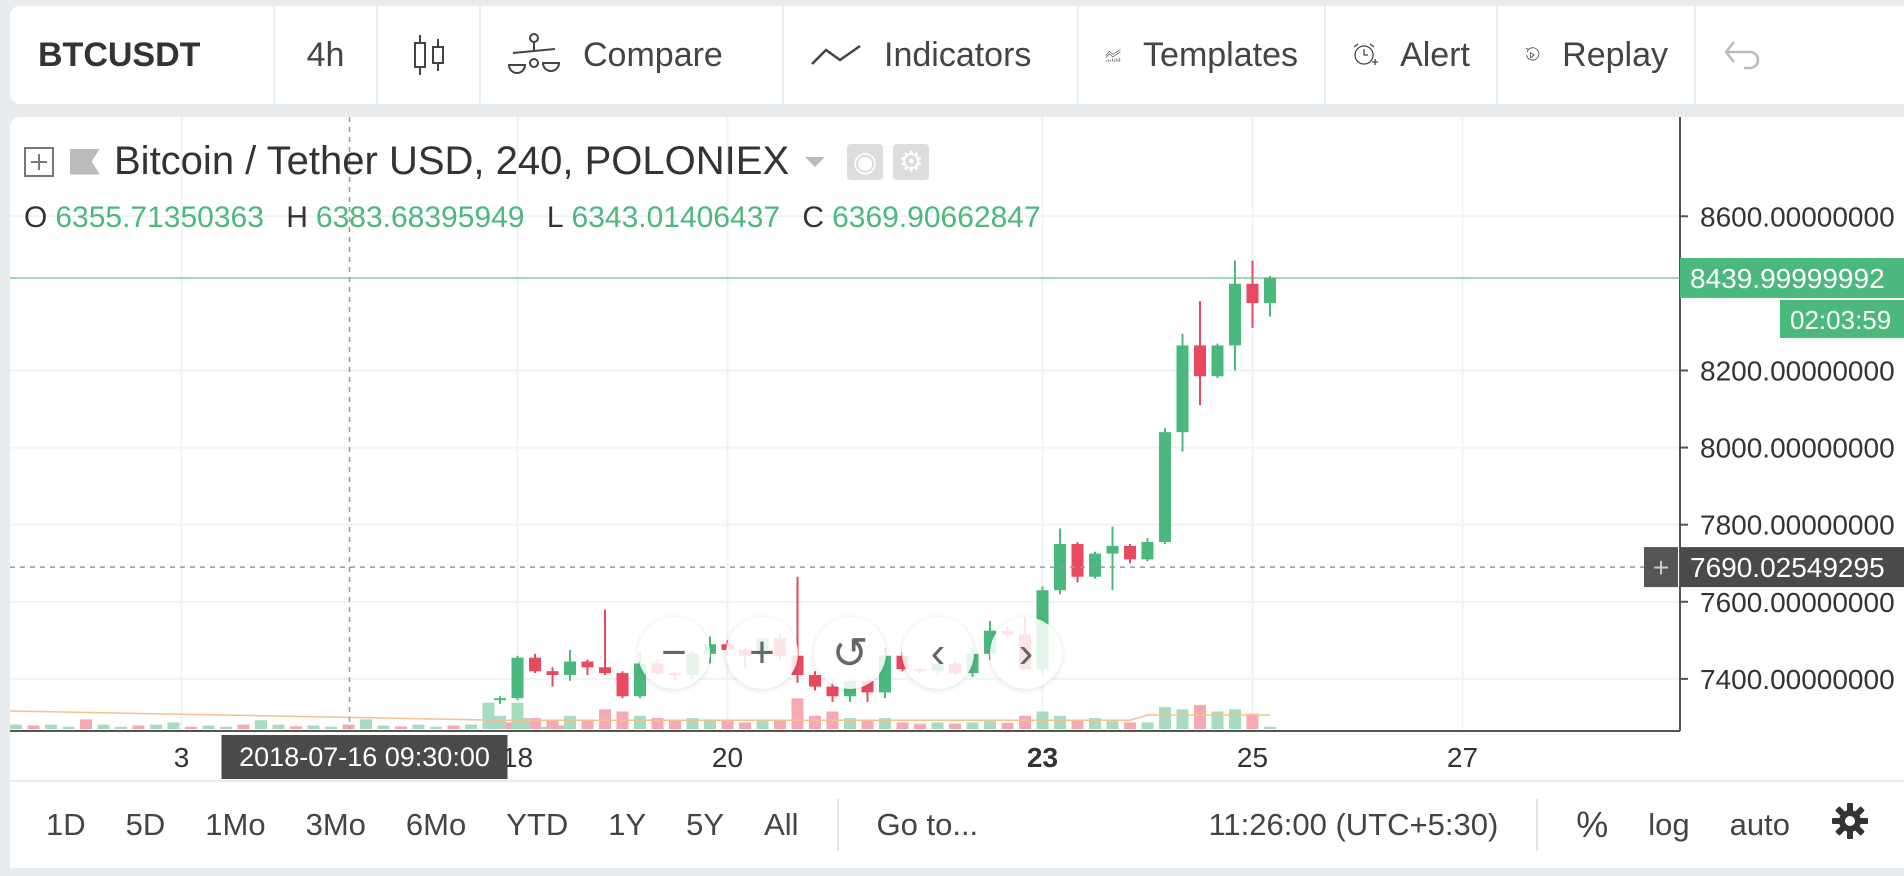  Describe the element at coordinates (911, 161) in the screenshot. I see `gear-icon: ⚙` at that location.